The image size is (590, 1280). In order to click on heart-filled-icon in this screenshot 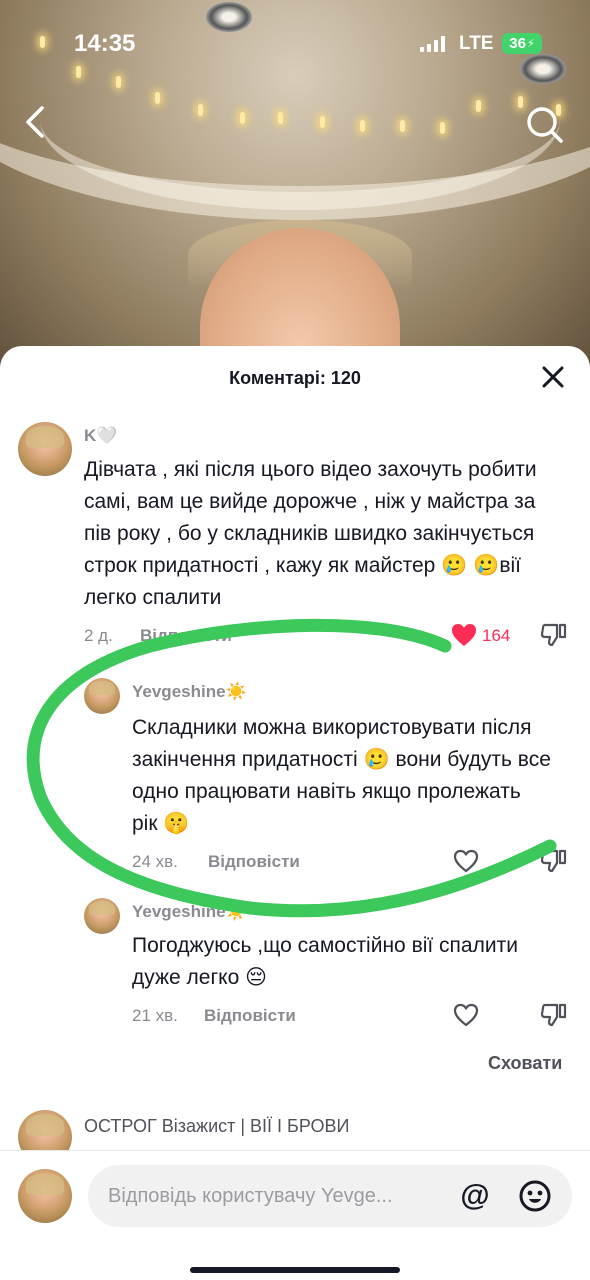, I will do `click(464, 635)`.